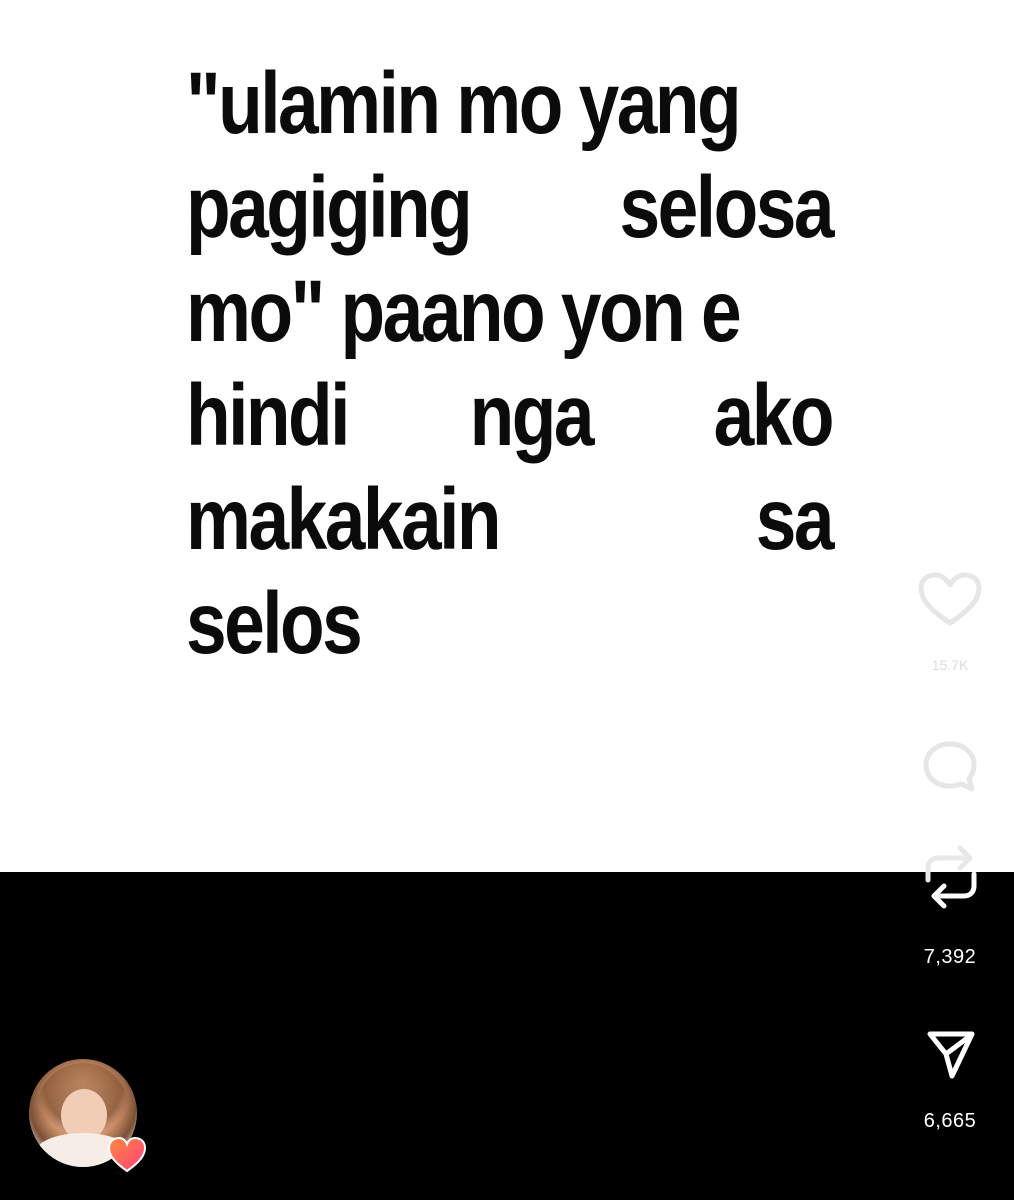  I want to click on caption-line: selos, so click(509, 624).